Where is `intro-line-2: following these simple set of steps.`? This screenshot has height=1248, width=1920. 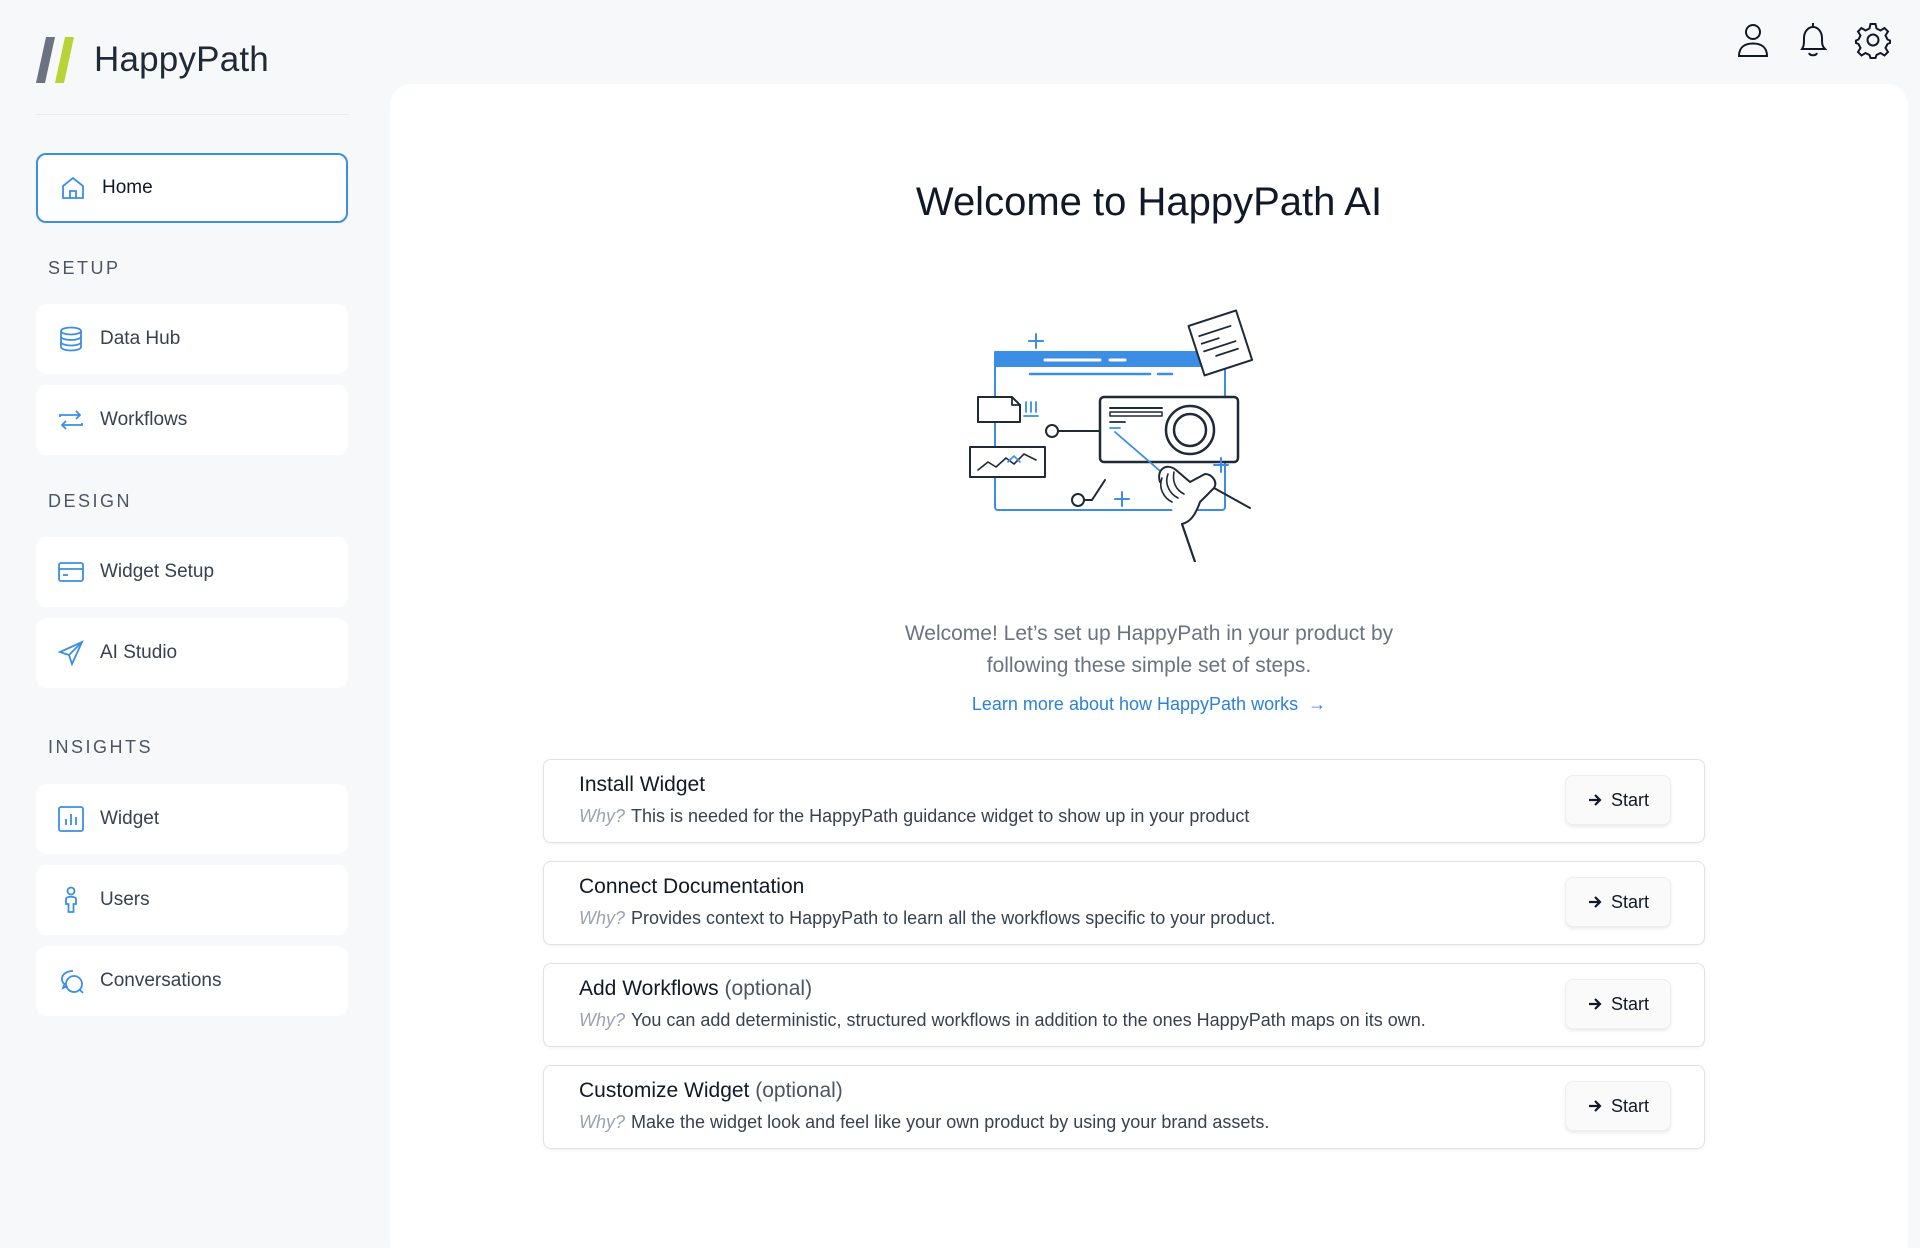 intro-line-2: following these simple set of steps. is located at coordinates (1149, 665).